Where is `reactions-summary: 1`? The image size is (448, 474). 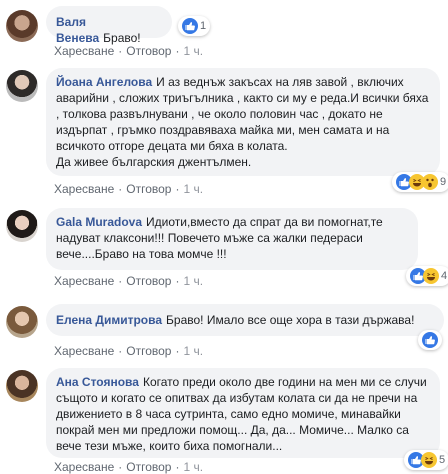 reactions-summary: 1 is located at coordinates (194, 26).